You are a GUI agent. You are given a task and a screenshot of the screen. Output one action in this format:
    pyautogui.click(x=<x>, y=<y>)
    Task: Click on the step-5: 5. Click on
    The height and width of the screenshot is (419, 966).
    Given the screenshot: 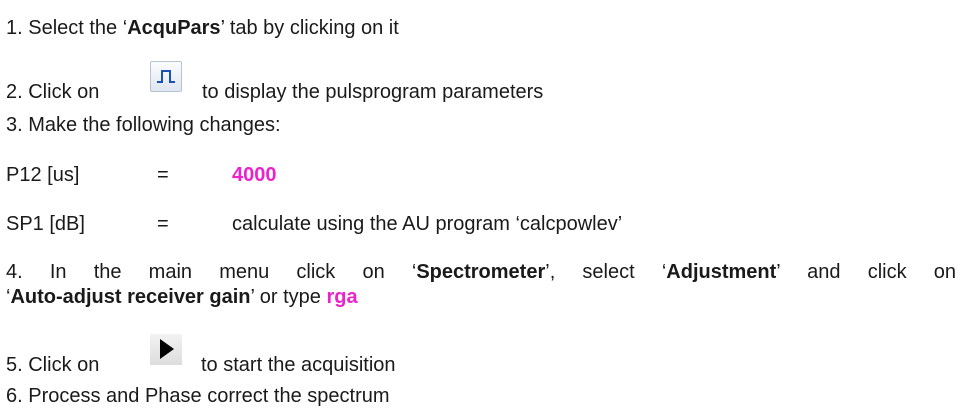 What is the action you would take?
    pyautogui.click(x=52, y=365)
    